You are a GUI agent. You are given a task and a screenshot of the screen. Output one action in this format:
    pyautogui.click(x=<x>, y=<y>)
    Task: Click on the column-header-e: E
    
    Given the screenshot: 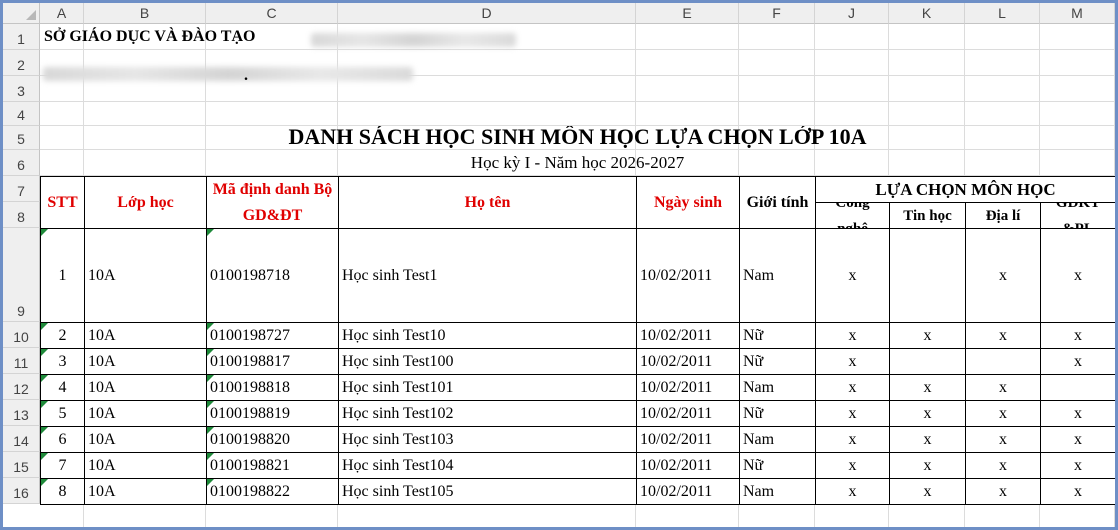 What is the action you would take?
    pyautogui.click(x=687, y=13)
    